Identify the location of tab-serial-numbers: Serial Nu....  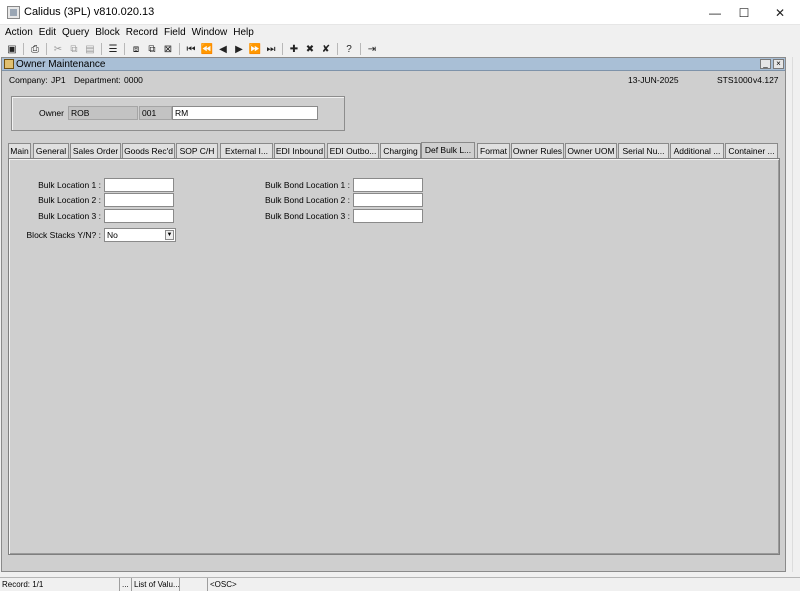
(643, 150).